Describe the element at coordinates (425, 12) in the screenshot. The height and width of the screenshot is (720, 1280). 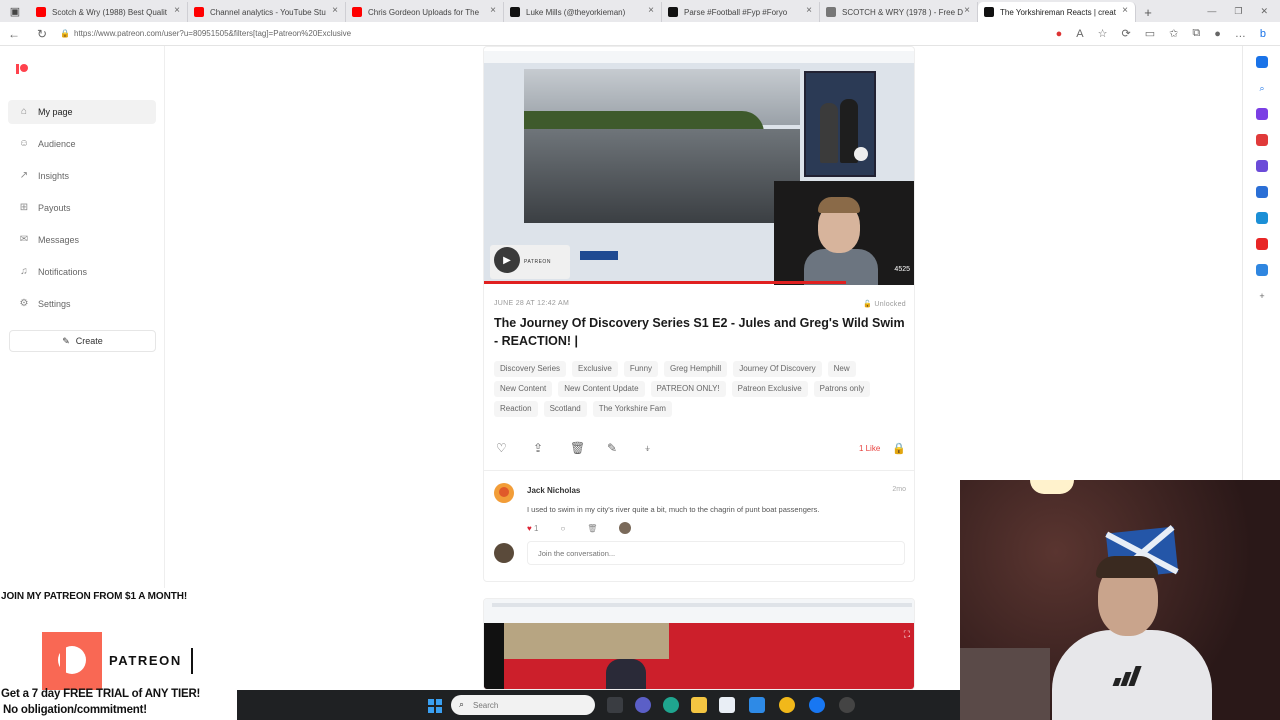
I see `browser-tab: Chris Gordeon Uploads for The ×` at that location.